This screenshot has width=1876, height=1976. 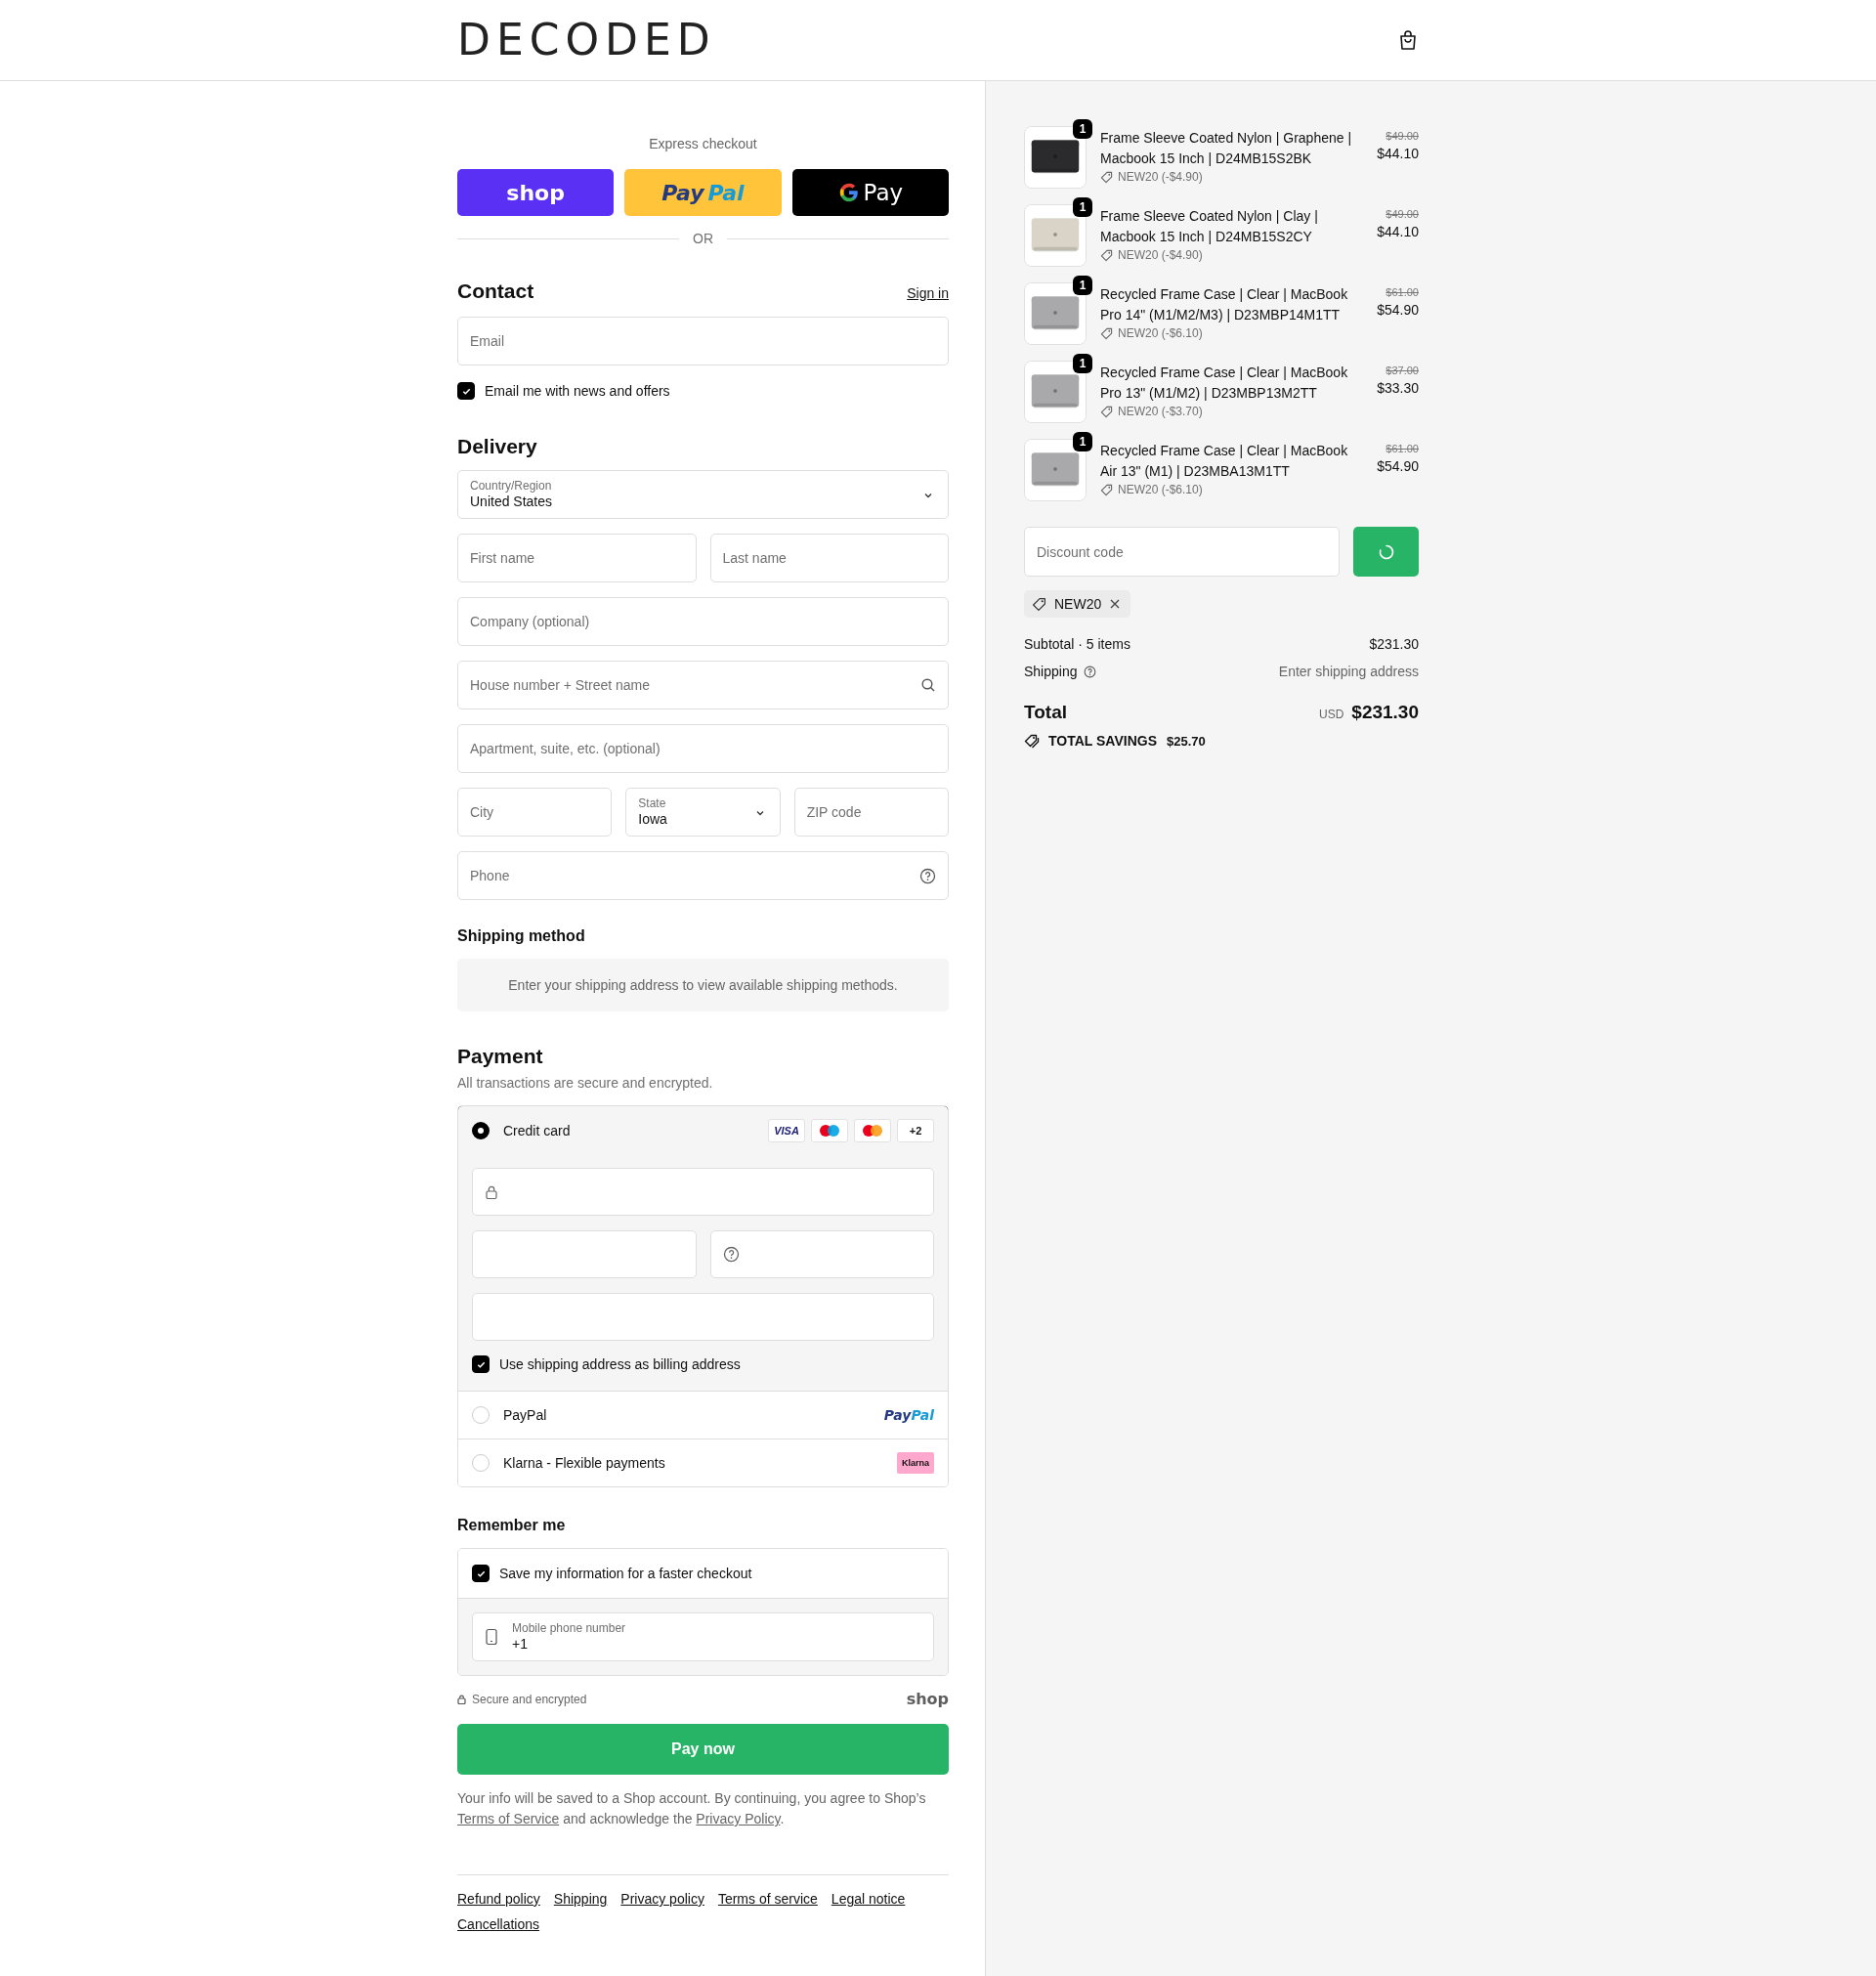 What do you see at coordinates (1348, 671) in the screenshot?
I see `shipping-value: Enter shipping address` at bounding box center [1348, 671].